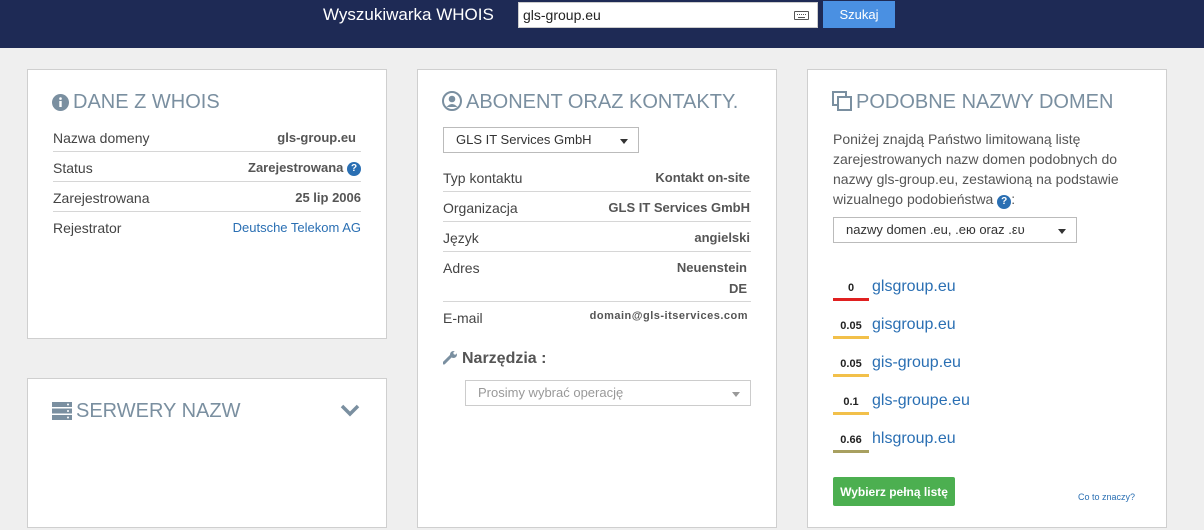 The height and width of the screenshot is (530, 1204). Describe the element at coordinates (461, 238) in the screenshot. I see `contacts-label-lang: Język` at that location.